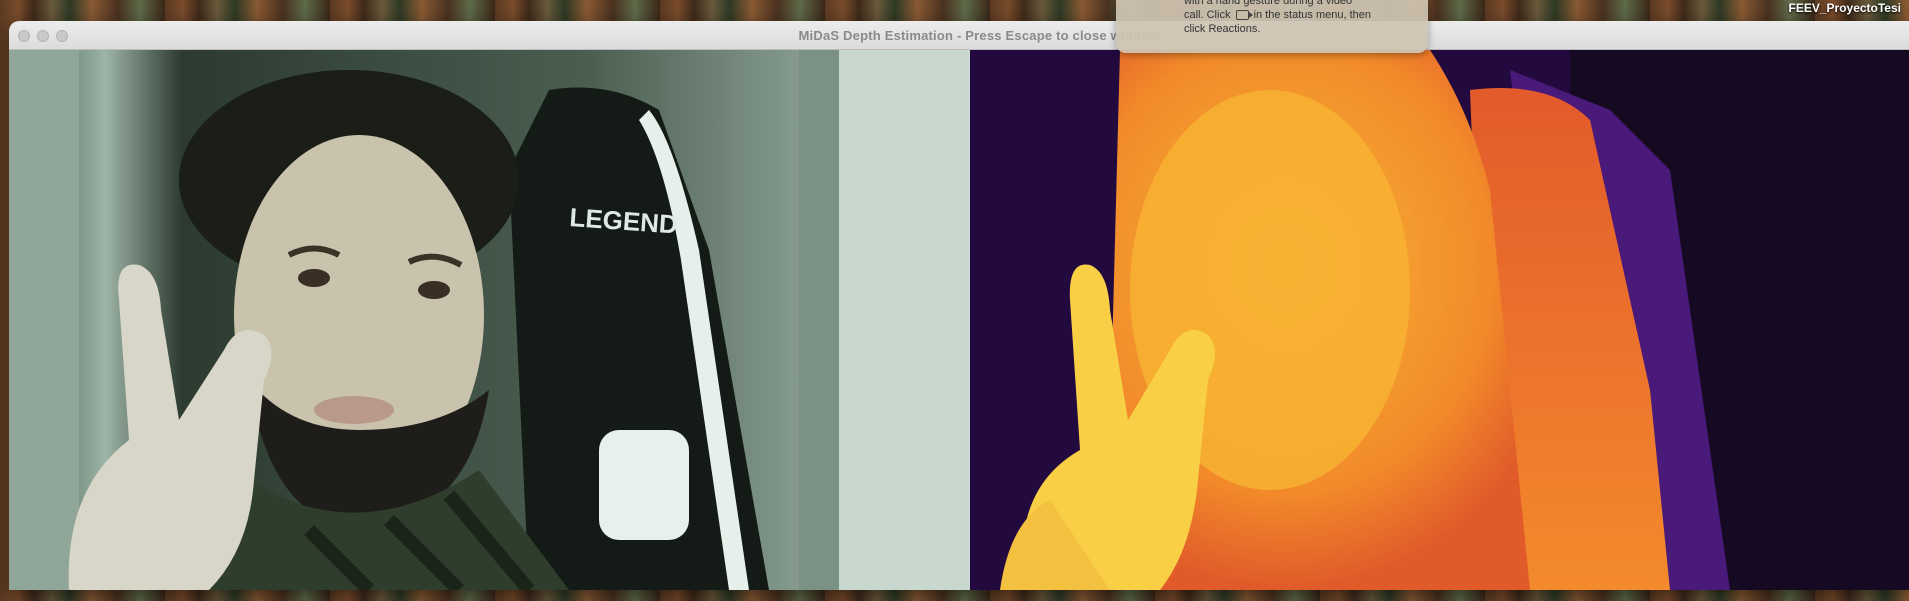 The height and width of the screenshot is (601, 1909). I want to click on video-camera-icon, so click(1244, 15).